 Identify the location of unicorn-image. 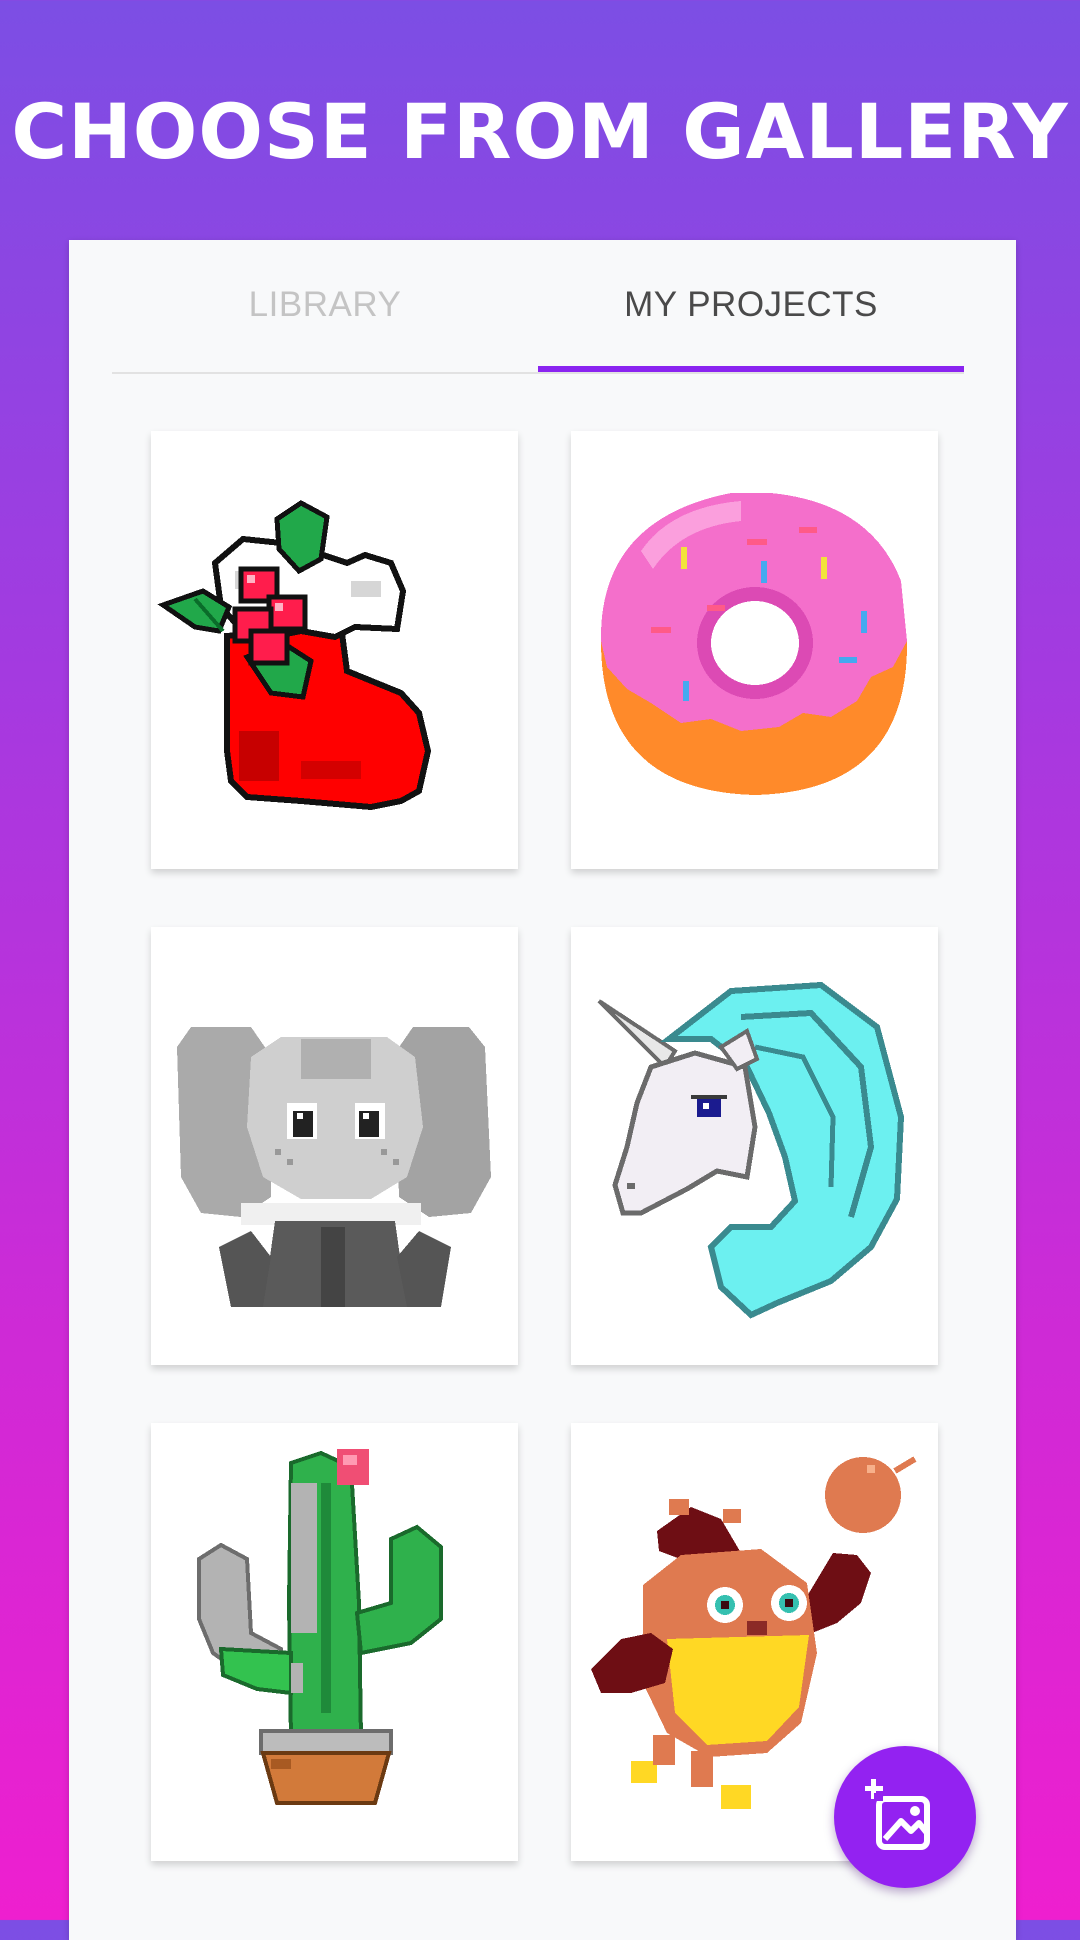
(751, 1150).